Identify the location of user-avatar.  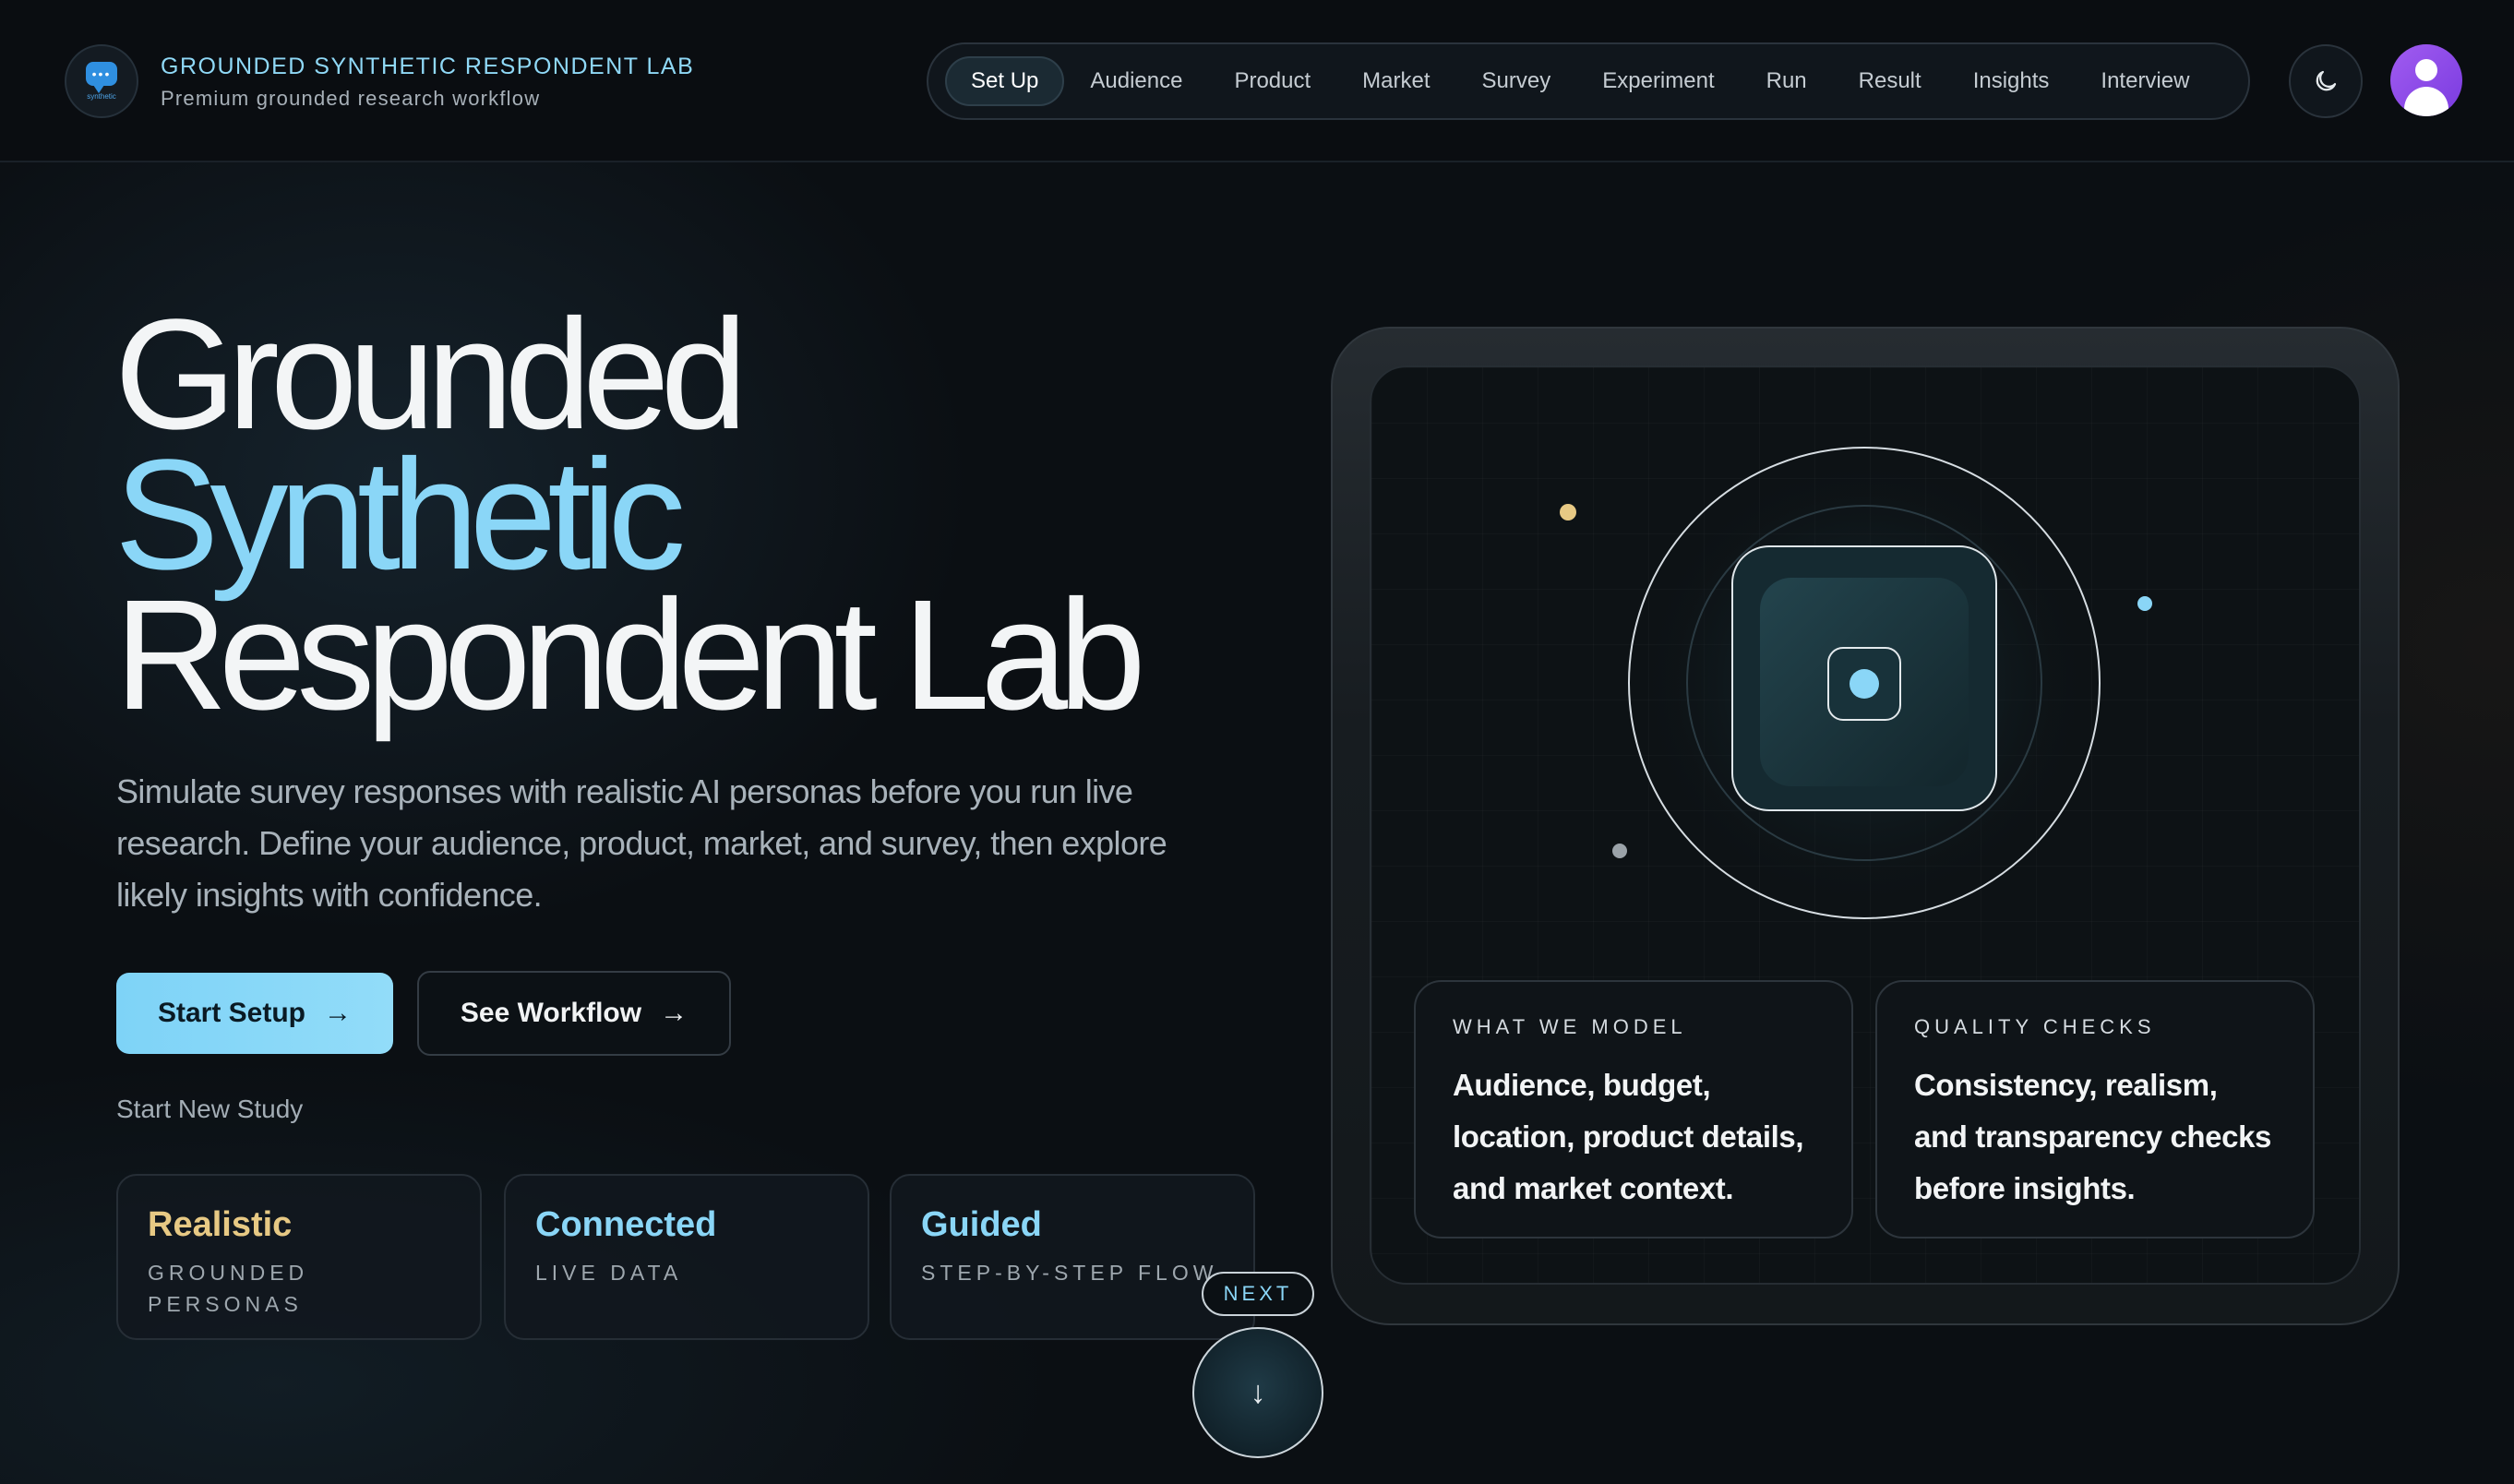
(2426, 80).